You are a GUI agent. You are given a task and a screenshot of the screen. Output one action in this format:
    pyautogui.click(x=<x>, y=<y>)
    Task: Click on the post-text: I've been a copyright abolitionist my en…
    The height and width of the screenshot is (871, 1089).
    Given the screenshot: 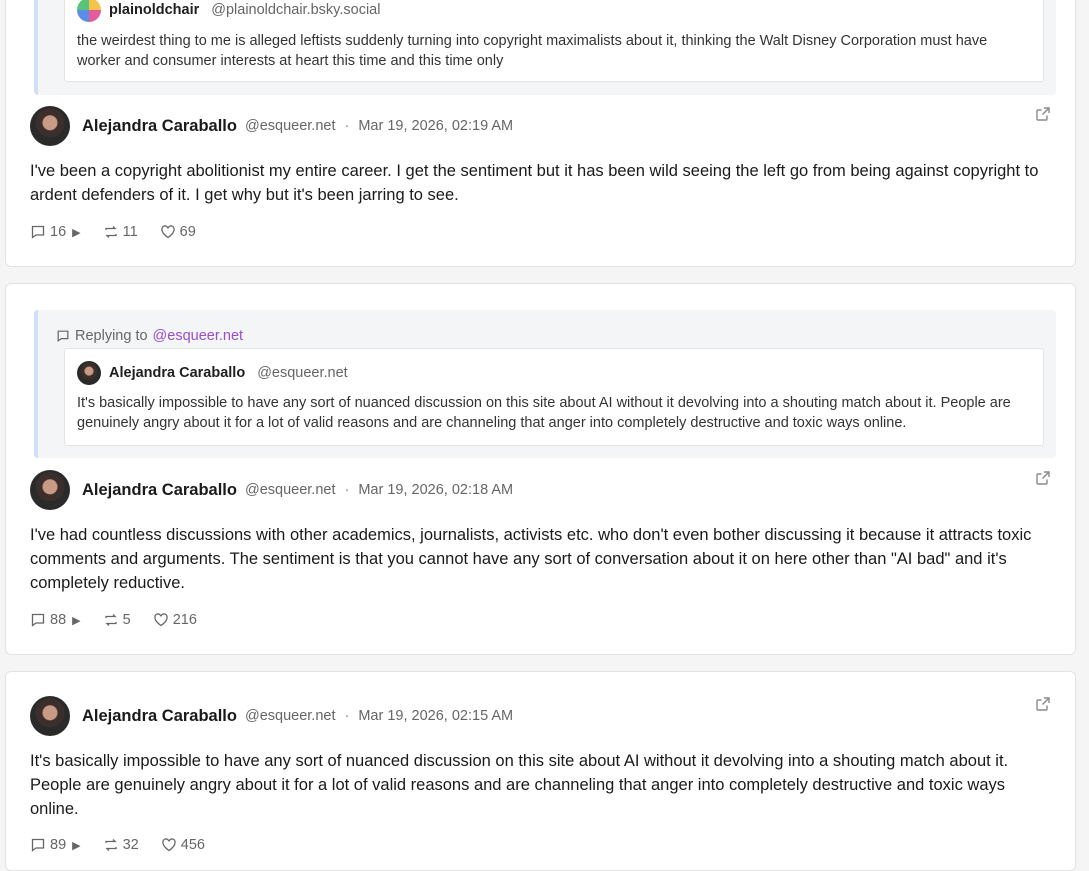 What is the action you would take?
    pyautogui.click(x=534, y=183)
    